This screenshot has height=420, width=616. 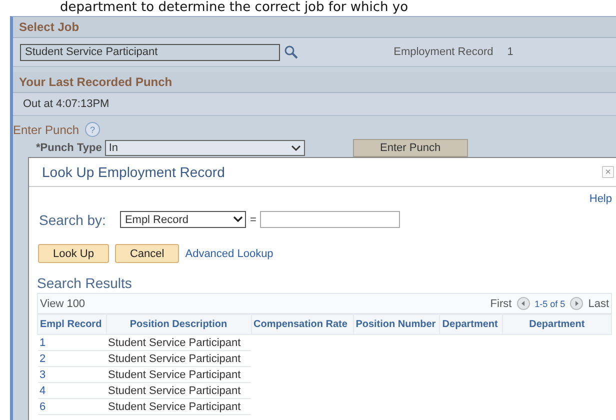 I want to click on search-icon, so click(x=291, y=52).